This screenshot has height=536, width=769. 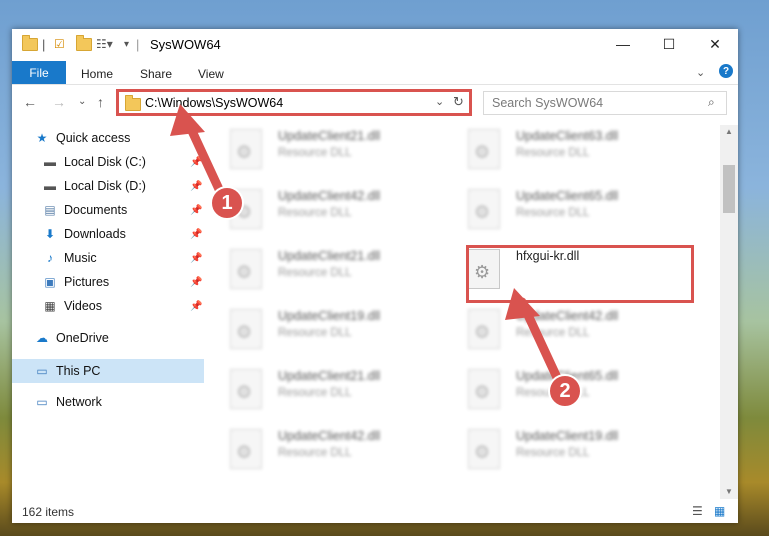 What do you see at coordinates (187, 120) in the screenshot?
I see `arrow-1-head` at bounding box center [187, 120].